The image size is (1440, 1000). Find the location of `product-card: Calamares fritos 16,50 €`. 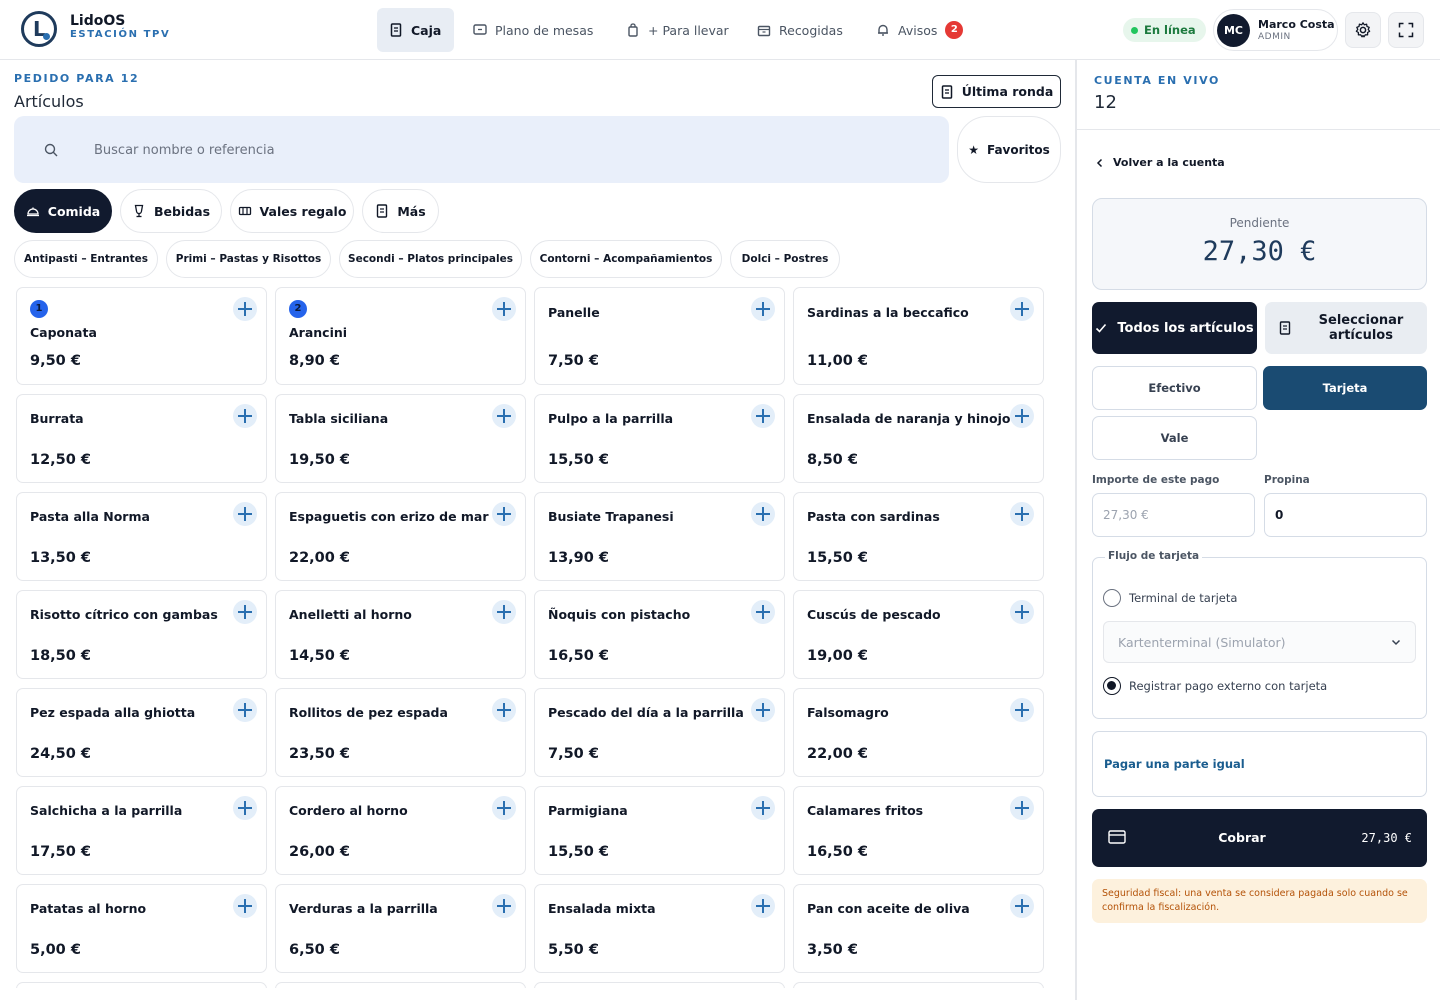

product-card: Calamares fritos 16,50 € is located at coordinates (918, 830).